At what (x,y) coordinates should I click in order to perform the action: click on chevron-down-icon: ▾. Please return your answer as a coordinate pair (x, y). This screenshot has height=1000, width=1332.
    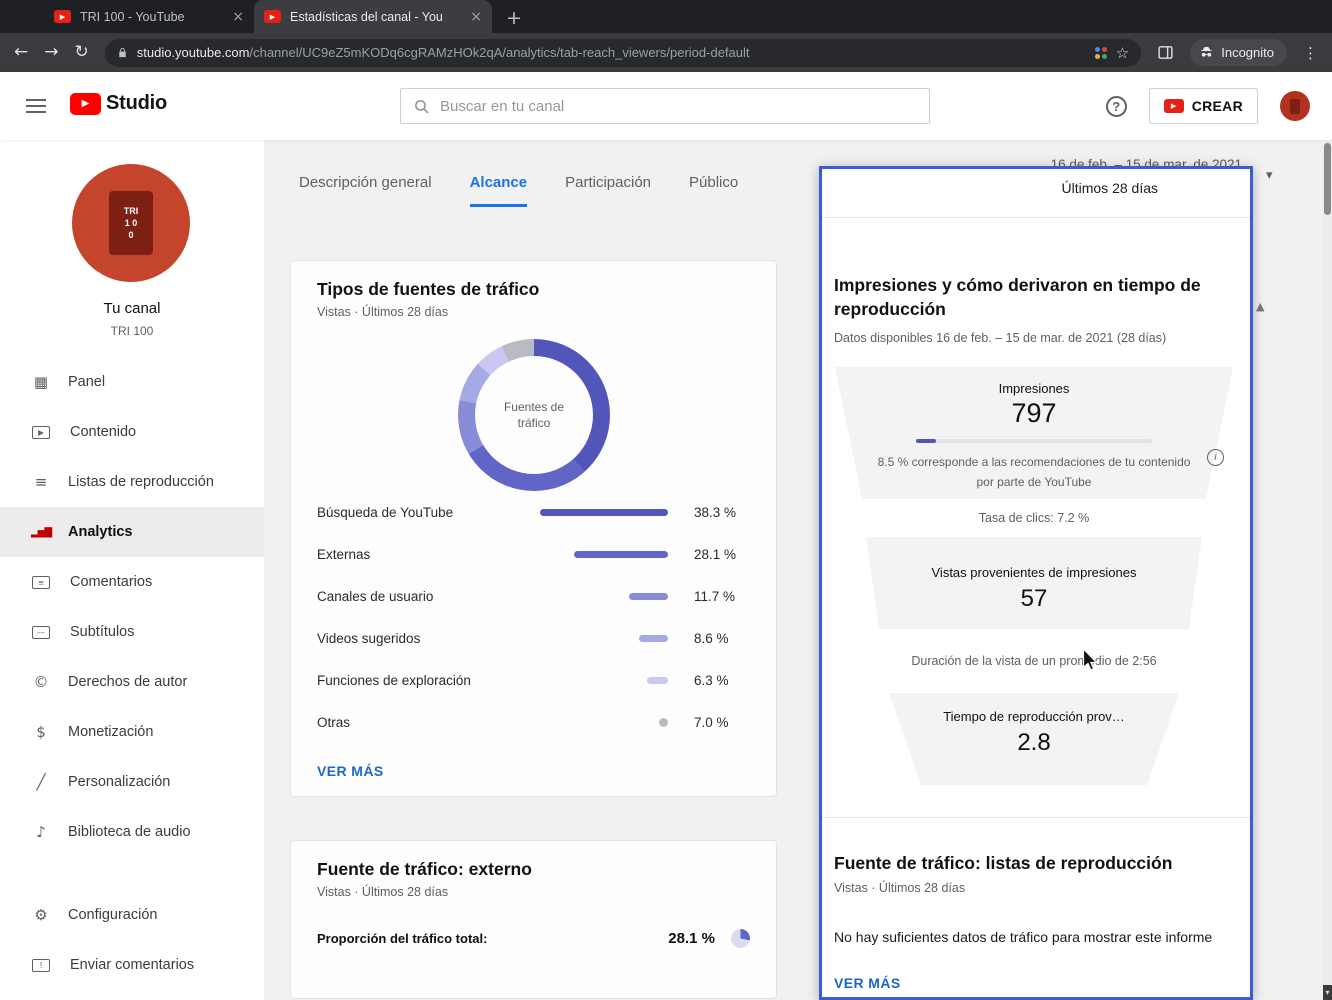
    Looking at the image, I should click on (1269, 175).